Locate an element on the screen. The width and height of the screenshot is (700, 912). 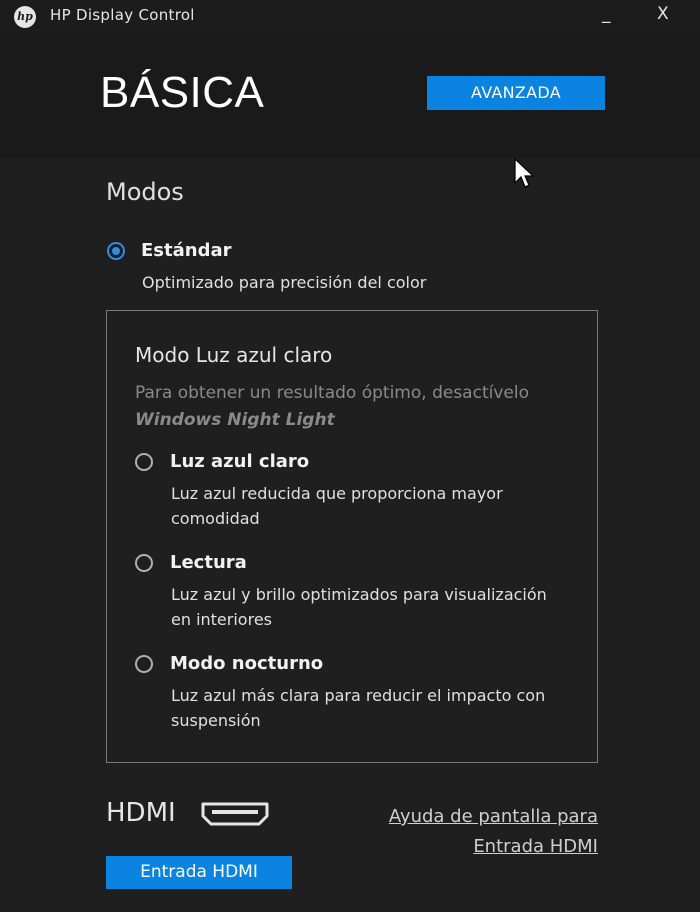
hdmi-help-link-line2: Entrada HDMI is located at coordinates (468, 847).